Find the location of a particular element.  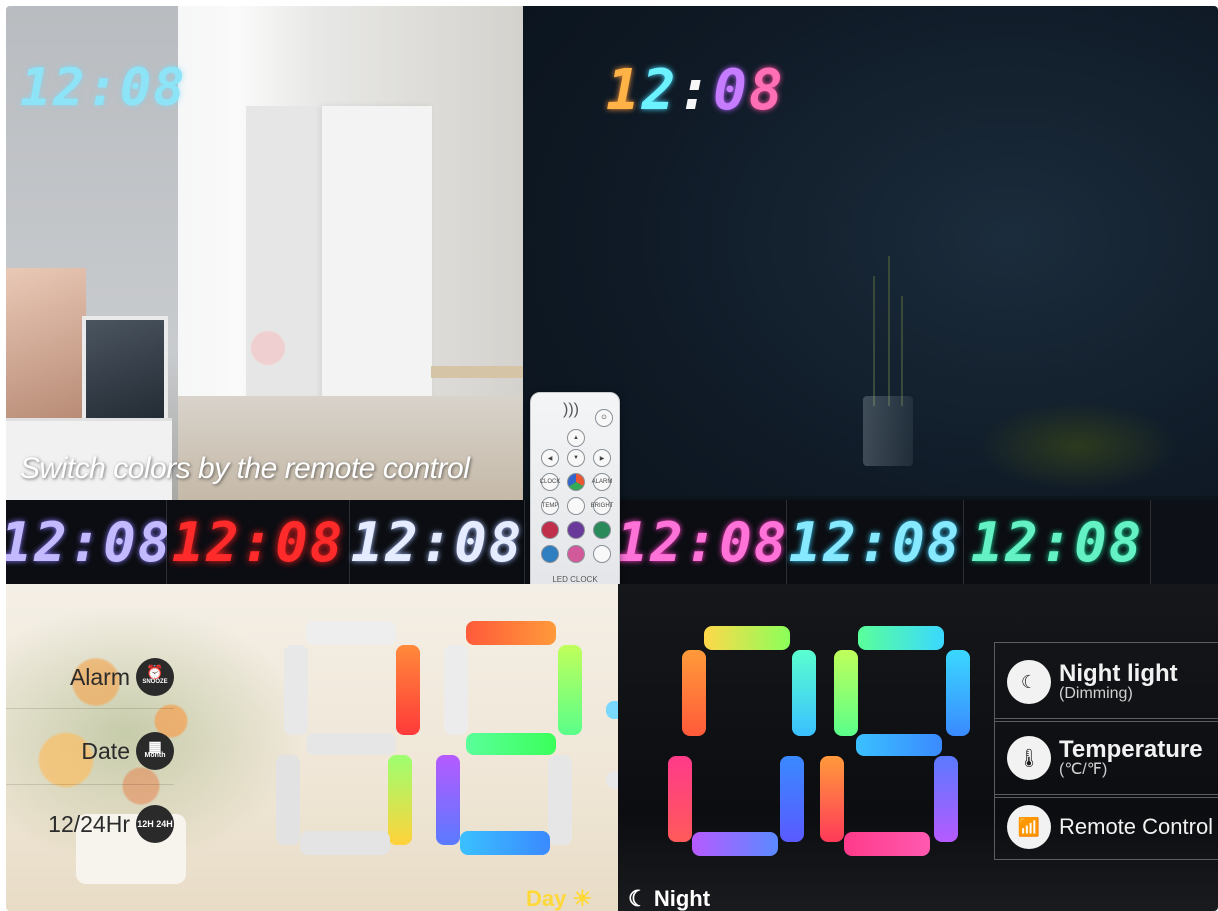

feature-hour-format: 12/24Hr 12H 24H is located at coordinates (90, 824).